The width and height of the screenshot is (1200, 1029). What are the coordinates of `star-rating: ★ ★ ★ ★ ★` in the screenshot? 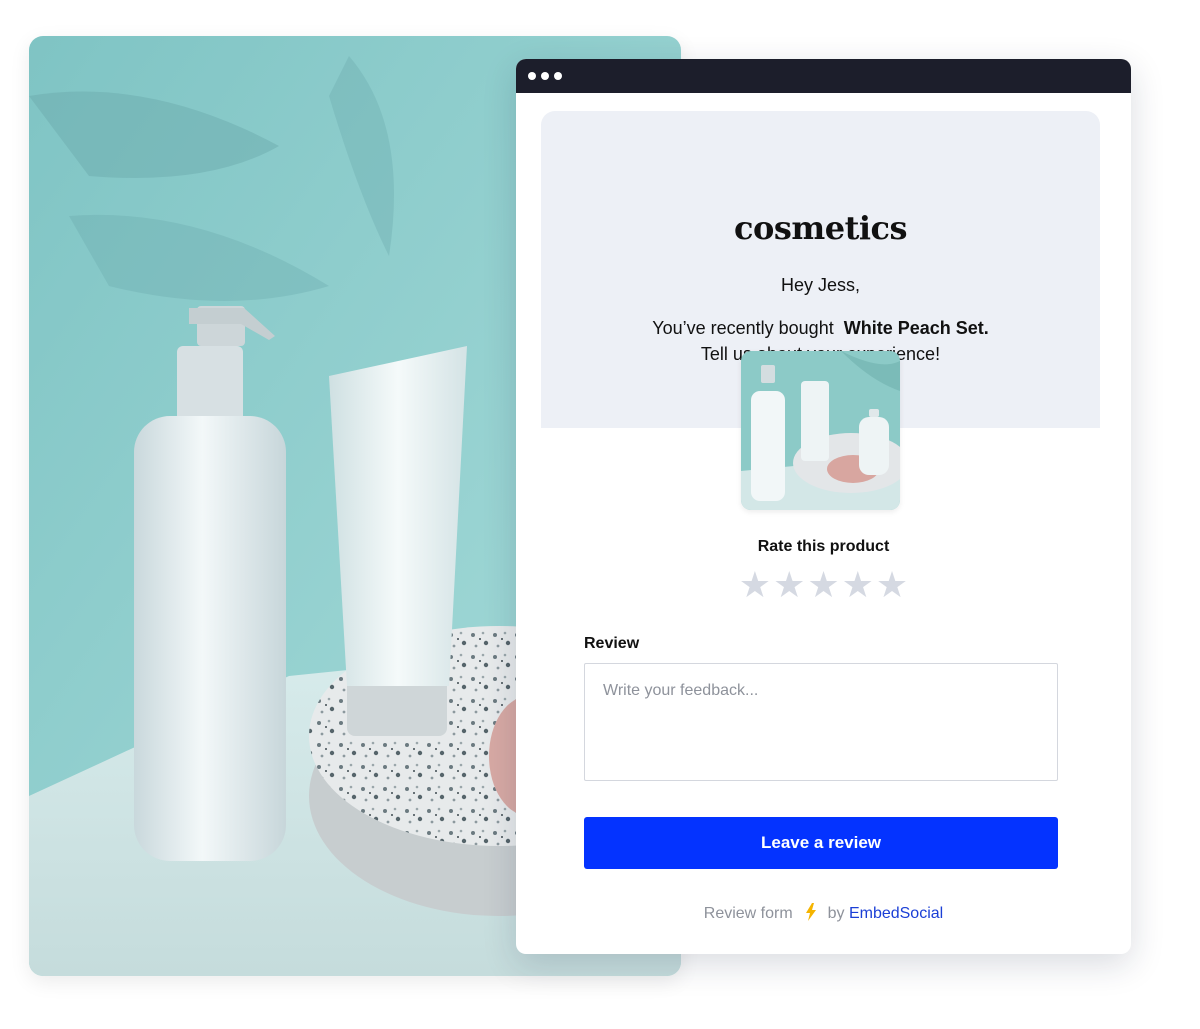 It's located at (823, 585).